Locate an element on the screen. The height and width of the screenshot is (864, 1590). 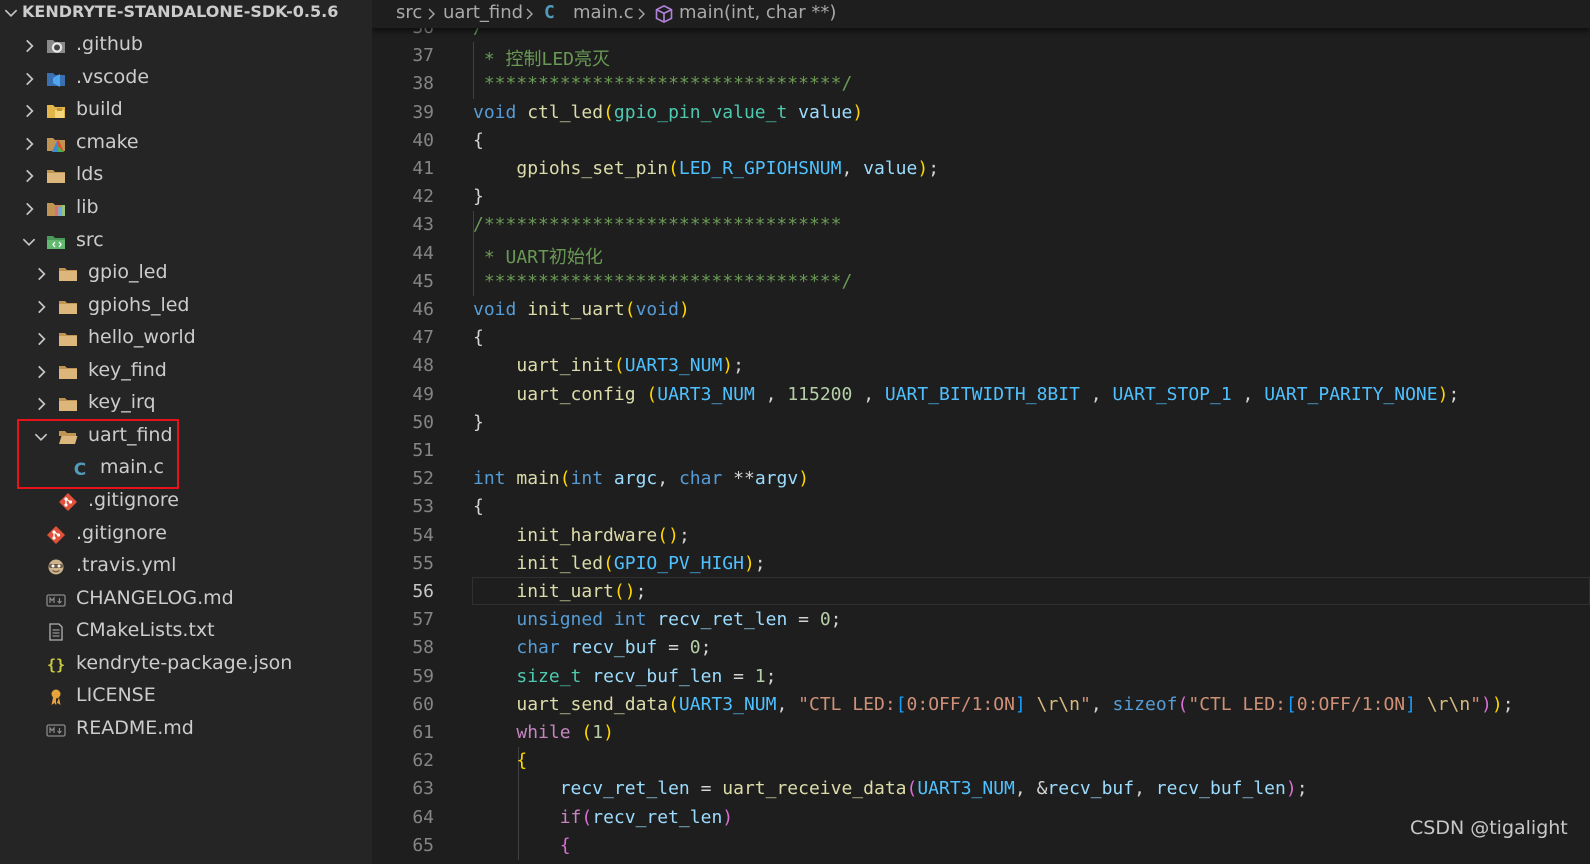
code-token: ( is located at coordinates (673, 168).